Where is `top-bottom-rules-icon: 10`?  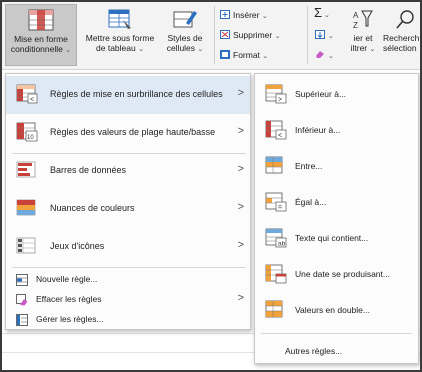 top-bottom-rules-icon: 10 is located at coordinates (27, 132).